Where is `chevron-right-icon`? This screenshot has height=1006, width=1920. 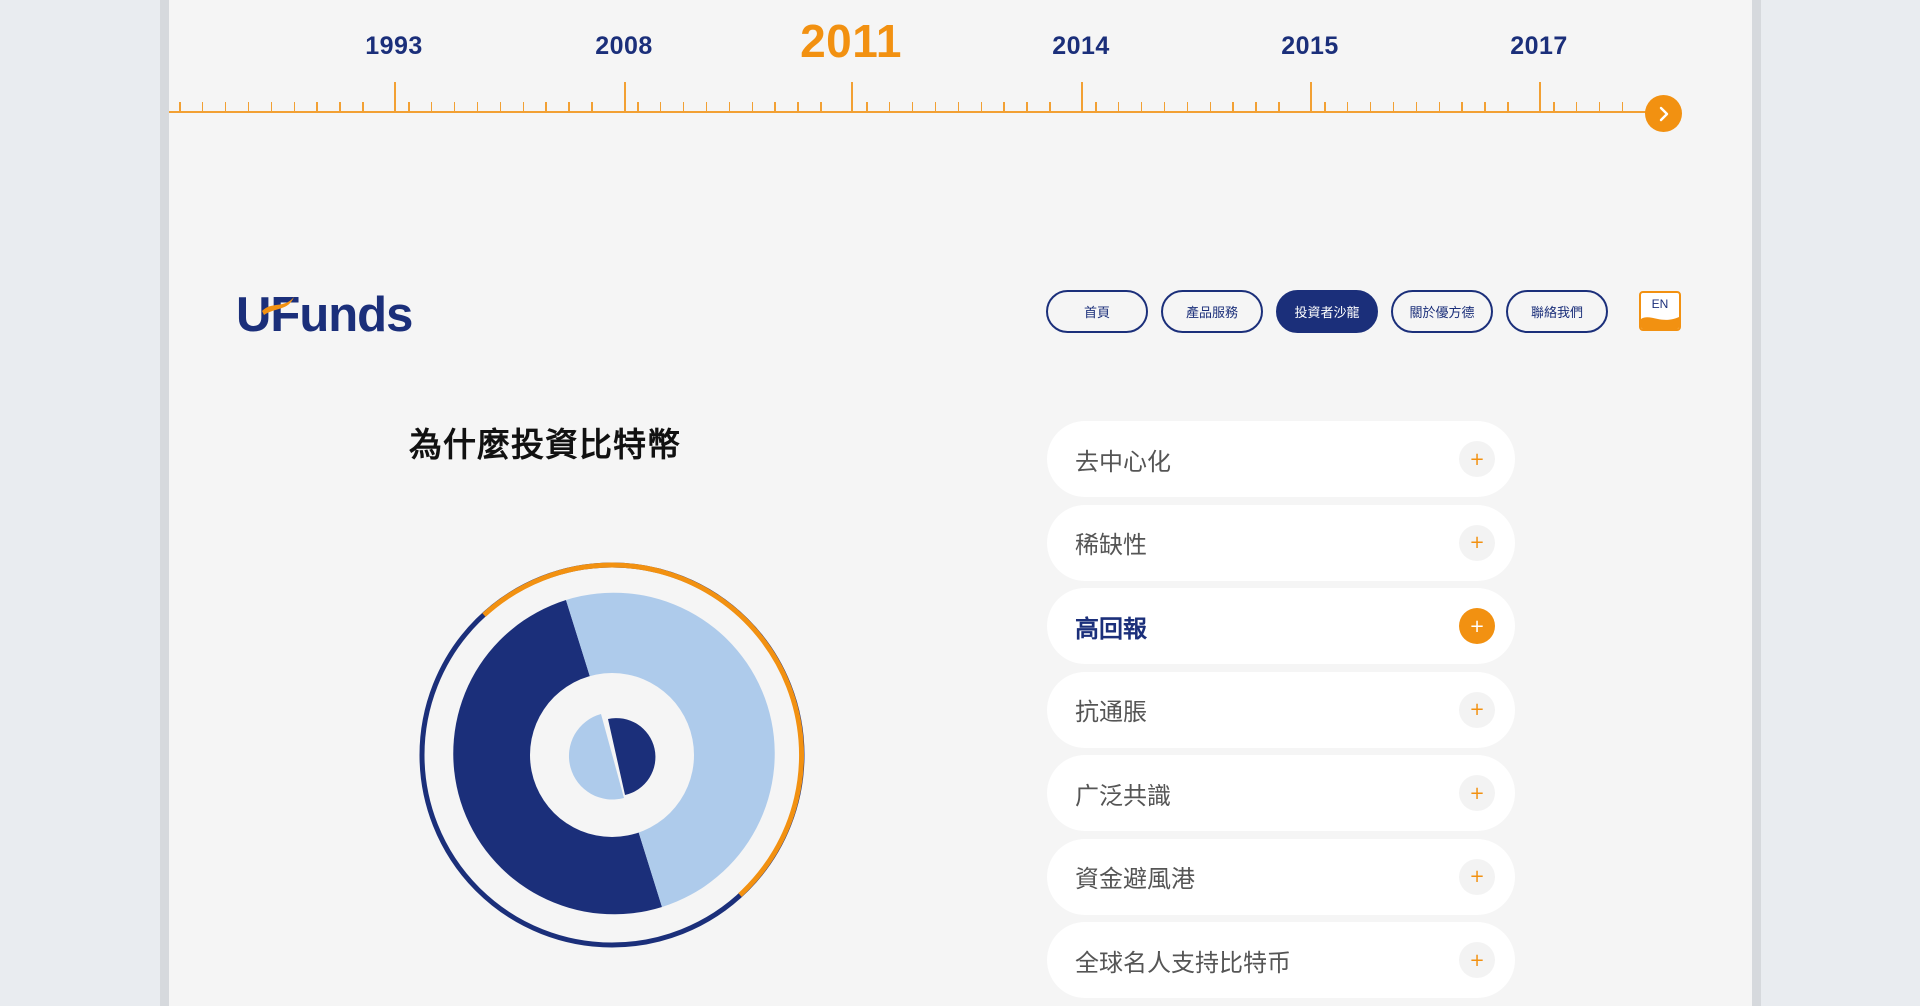 chevron-right-icon is located at coordinates (1663, 113).